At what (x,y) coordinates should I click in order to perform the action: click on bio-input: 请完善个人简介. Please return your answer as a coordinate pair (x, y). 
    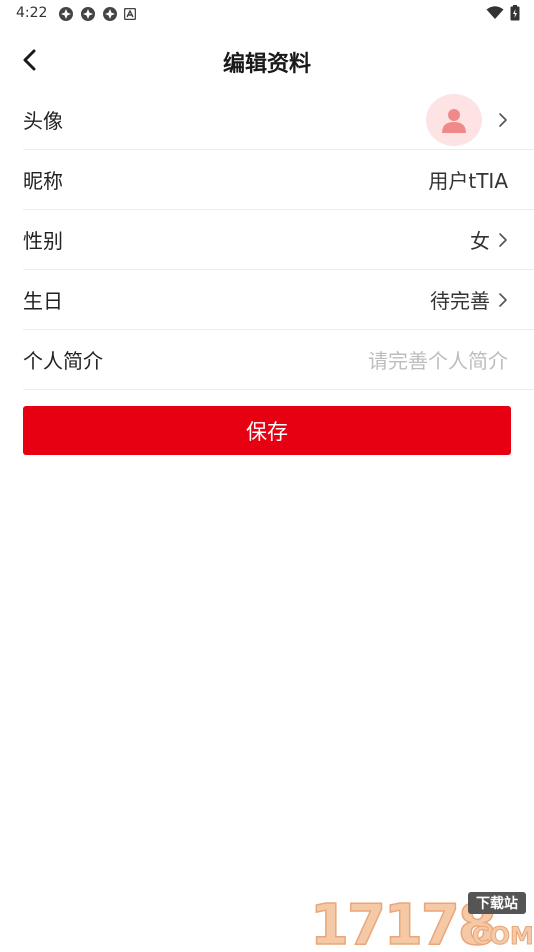
    Looking at the image, I should click on (438, 359).